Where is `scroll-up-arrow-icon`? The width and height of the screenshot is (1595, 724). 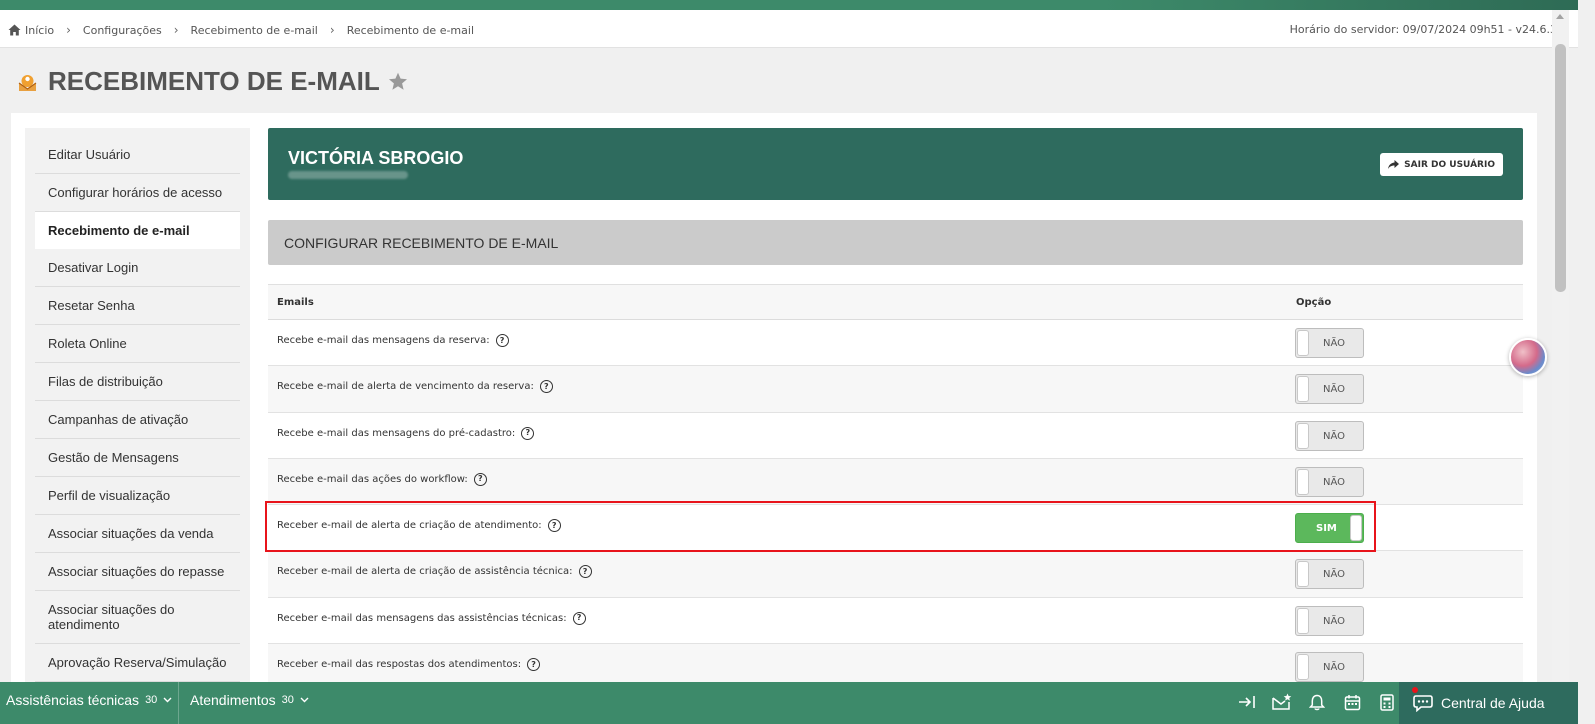
scroll-up-arrow-icon is located at coordinates (1560, 16).